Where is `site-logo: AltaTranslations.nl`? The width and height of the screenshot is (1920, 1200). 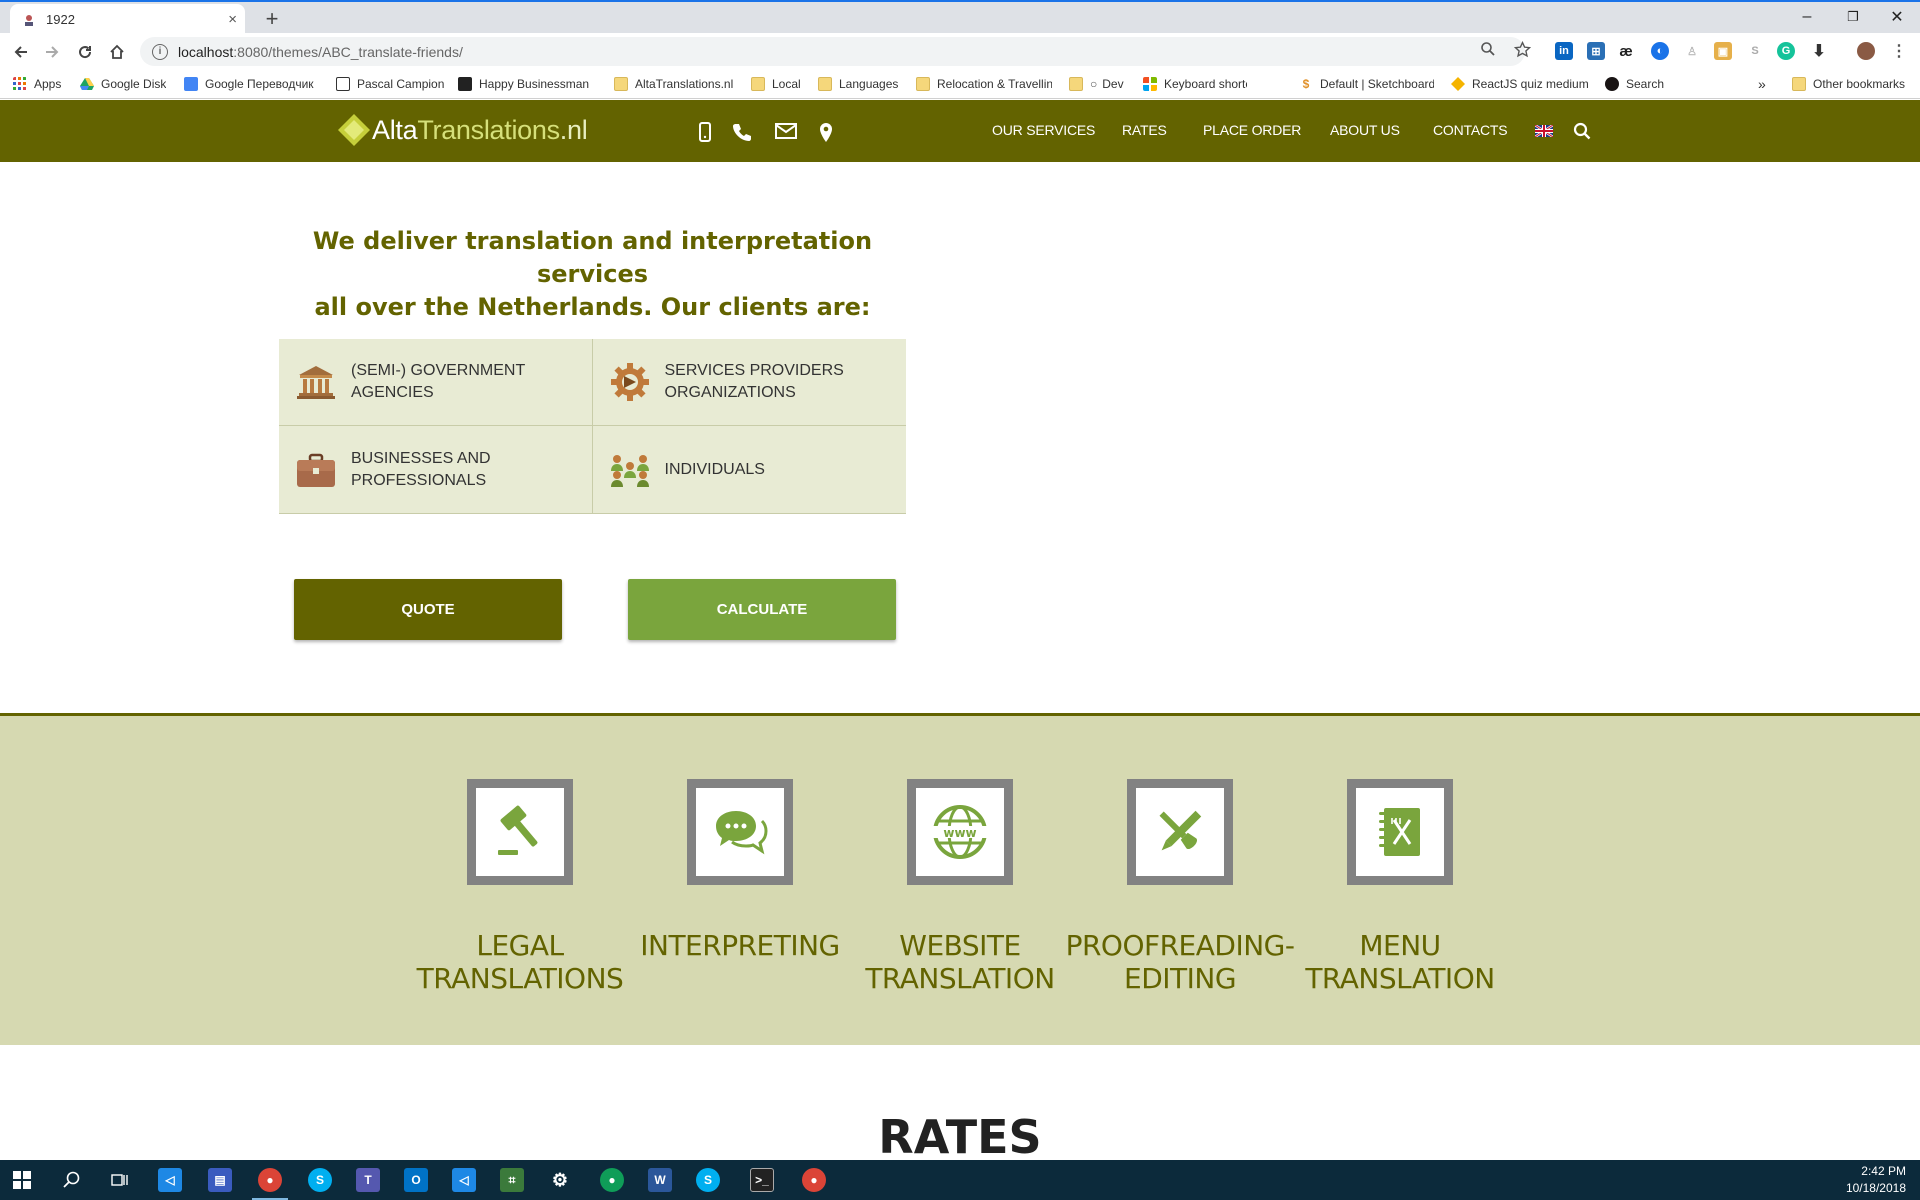 site-logo: AltaTranslations.nl is located at coordinates (462, 130).